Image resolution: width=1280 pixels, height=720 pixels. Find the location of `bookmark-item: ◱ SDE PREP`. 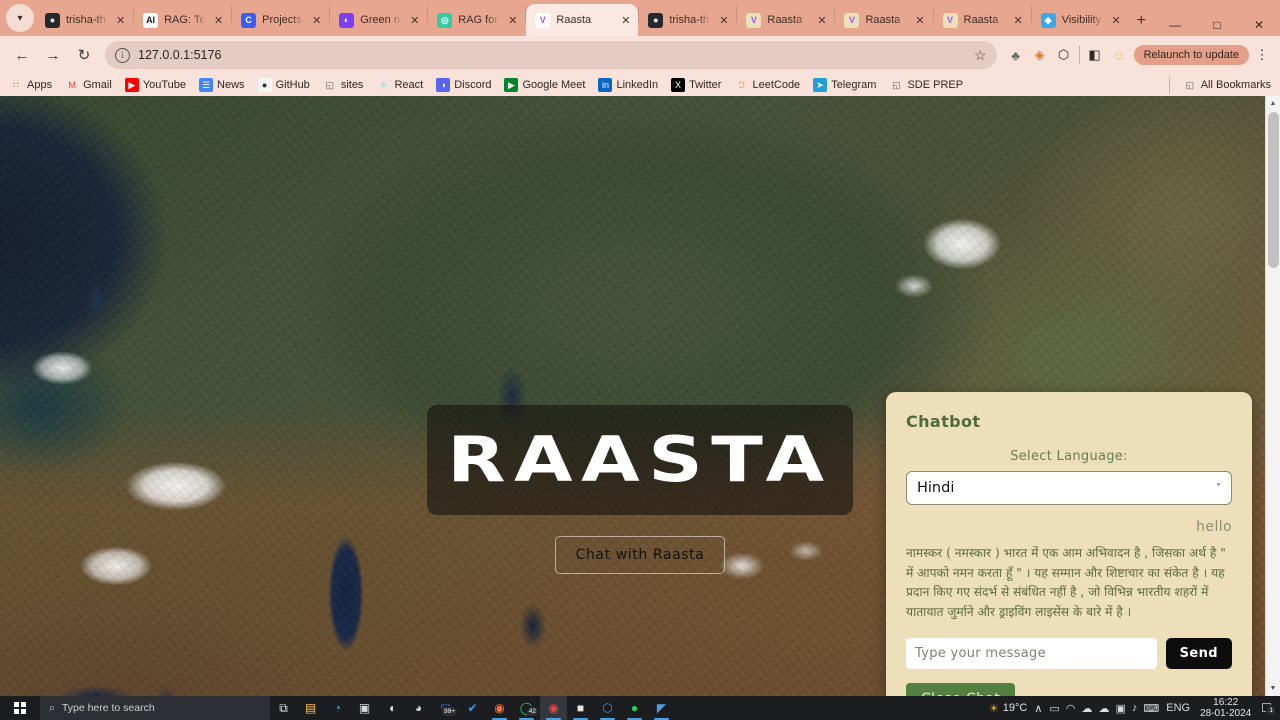

bookmark-item: ◱ SDE PREP is located at coordinates (926, 85).